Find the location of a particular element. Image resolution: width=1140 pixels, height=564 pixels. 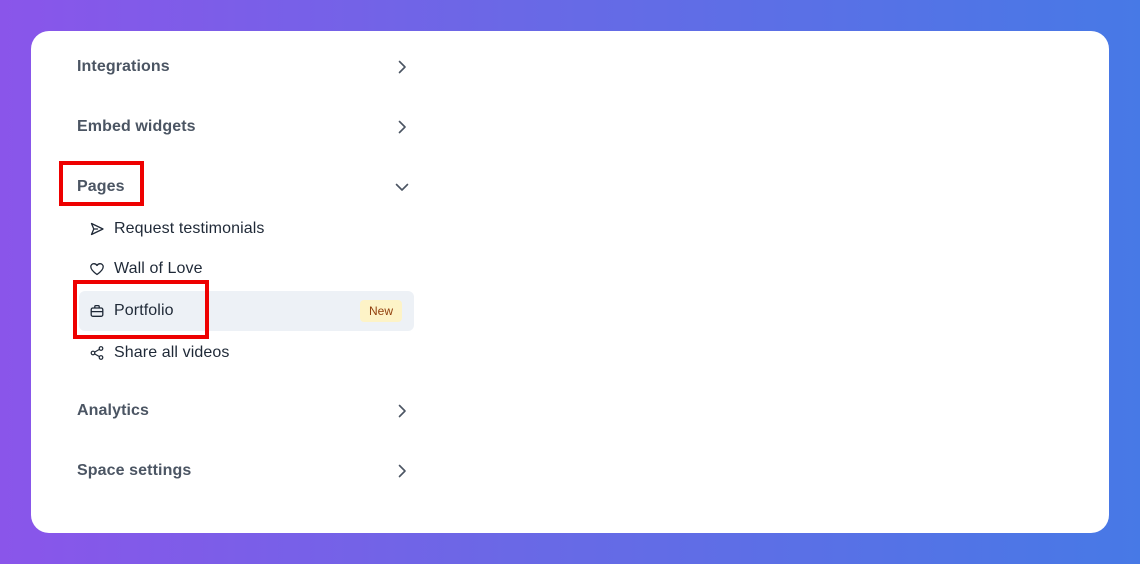

menu-section-label: Space settings is located at coordinates (134, 470).